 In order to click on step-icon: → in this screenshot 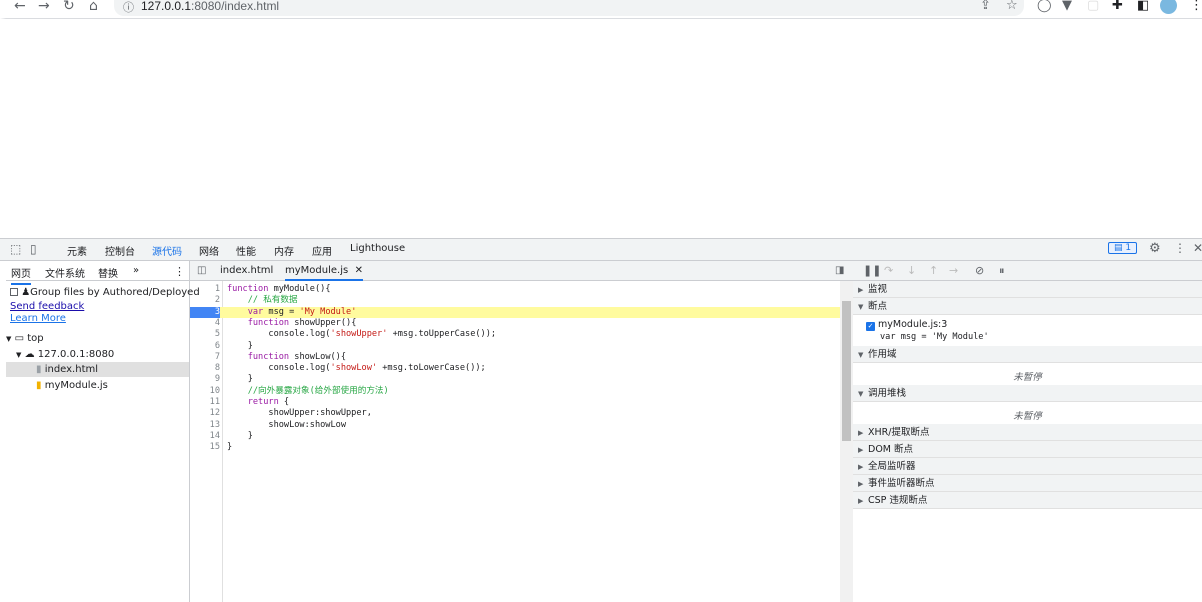, I will do `click(953, 270)`.